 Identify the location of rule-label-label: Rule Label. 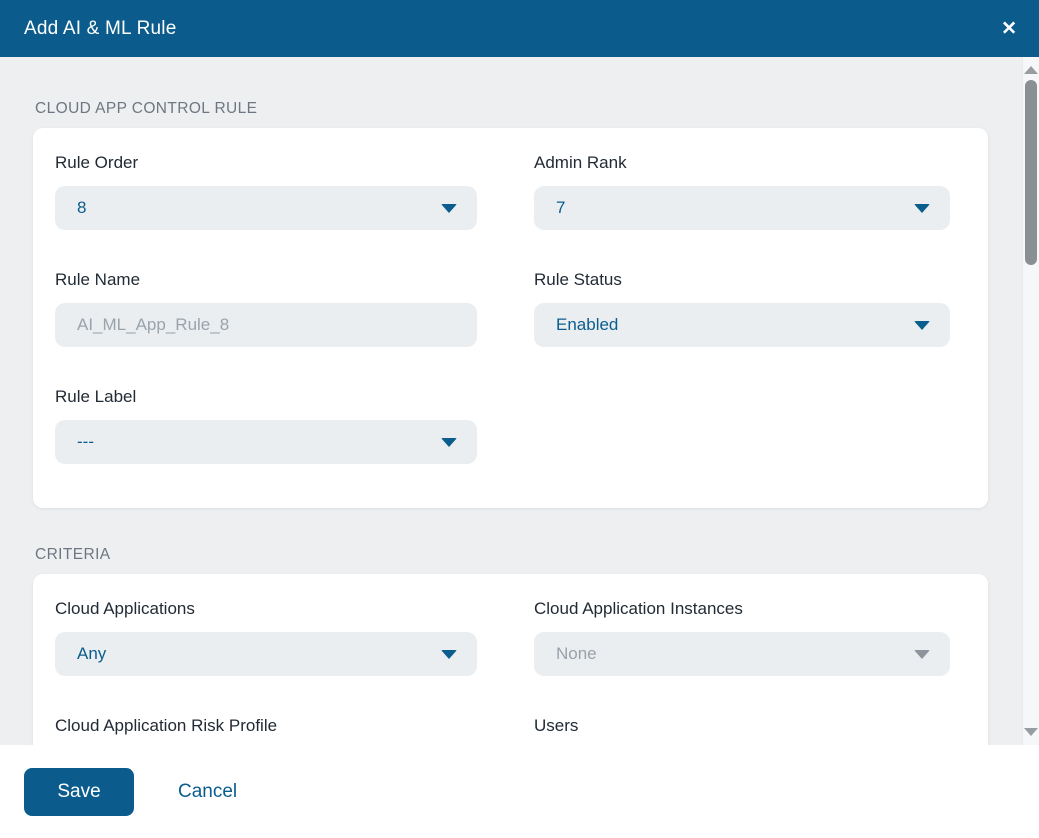
(96, 396).